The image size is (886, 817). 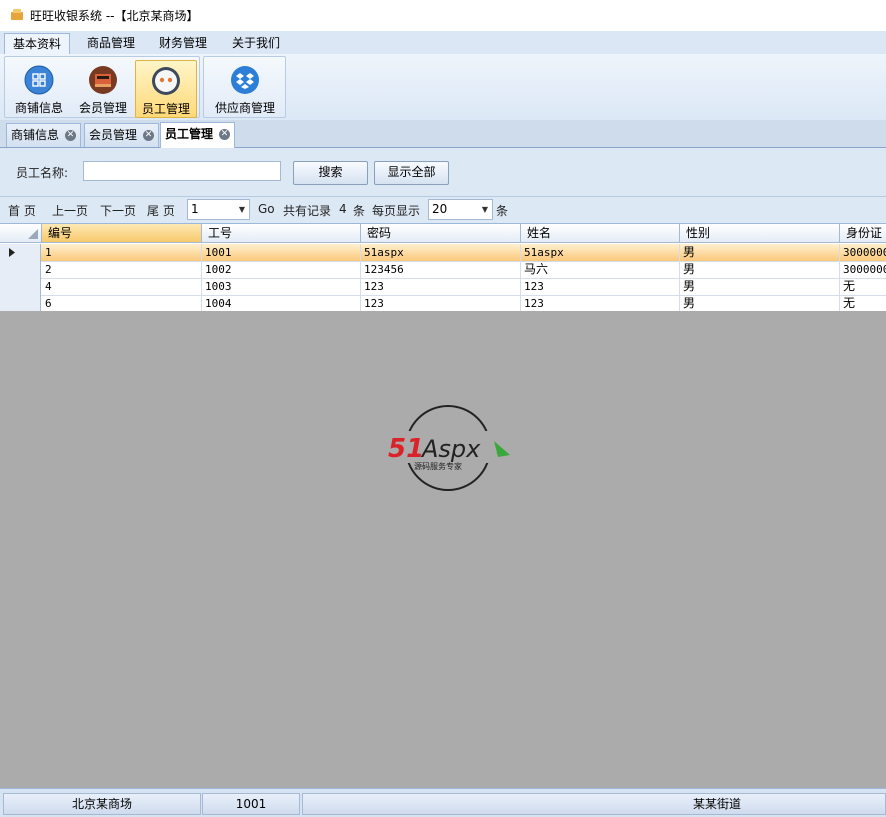 I want to click on show-all-button: 显示全部, so click(x=411, y=173).